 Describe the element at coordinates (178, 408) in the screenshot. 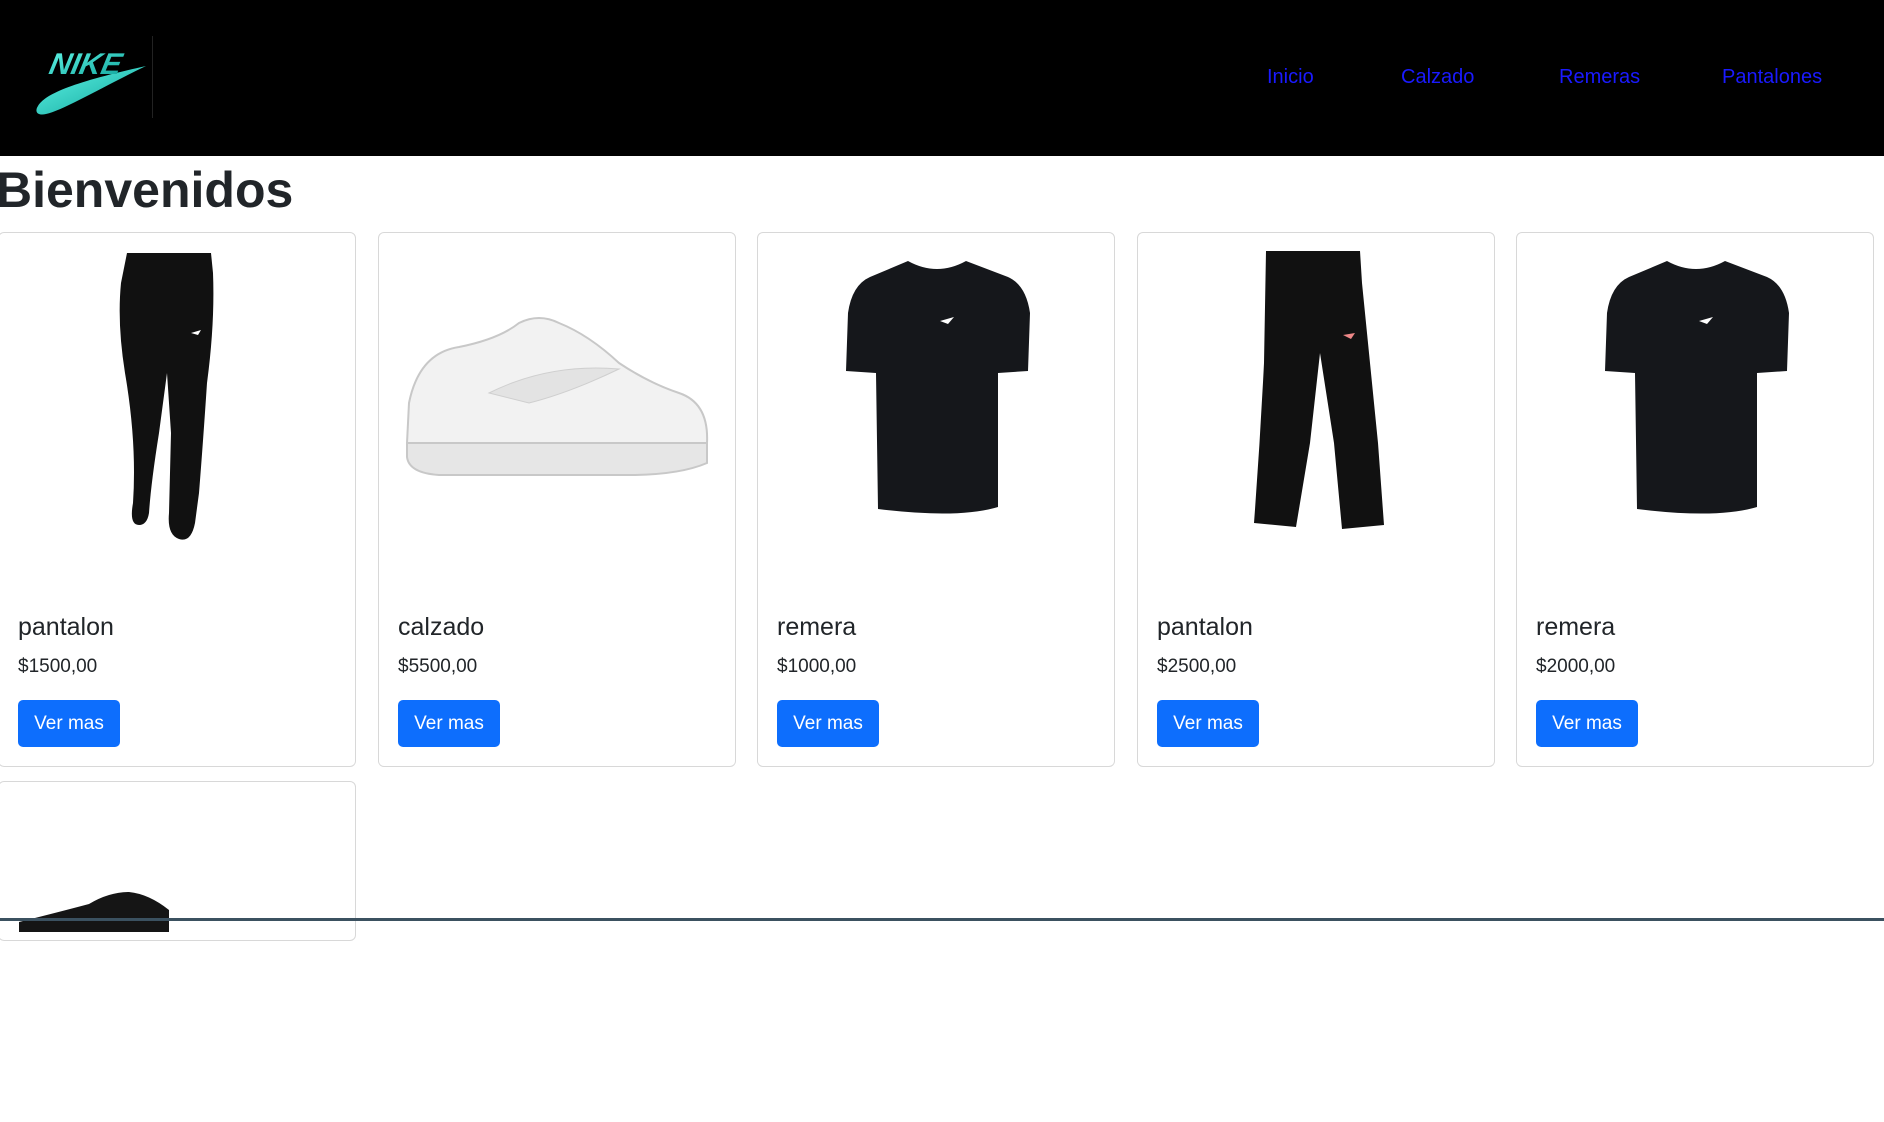

I see `pants-icon` at that location.